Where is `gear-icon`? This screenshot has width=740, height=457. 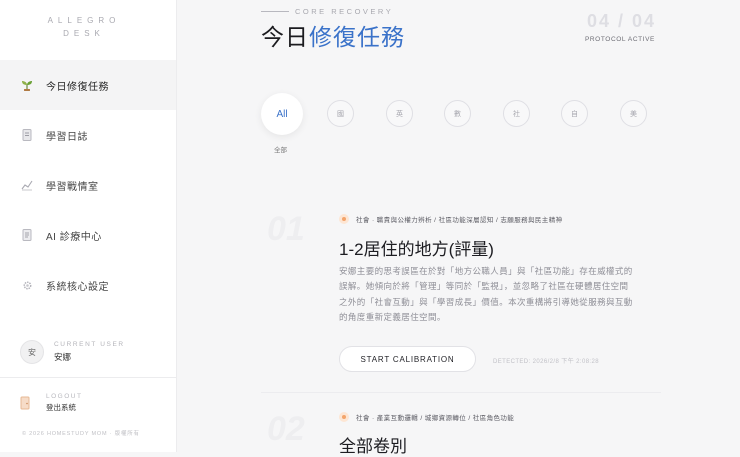
gear-icon is located at coordinates (27, 285).